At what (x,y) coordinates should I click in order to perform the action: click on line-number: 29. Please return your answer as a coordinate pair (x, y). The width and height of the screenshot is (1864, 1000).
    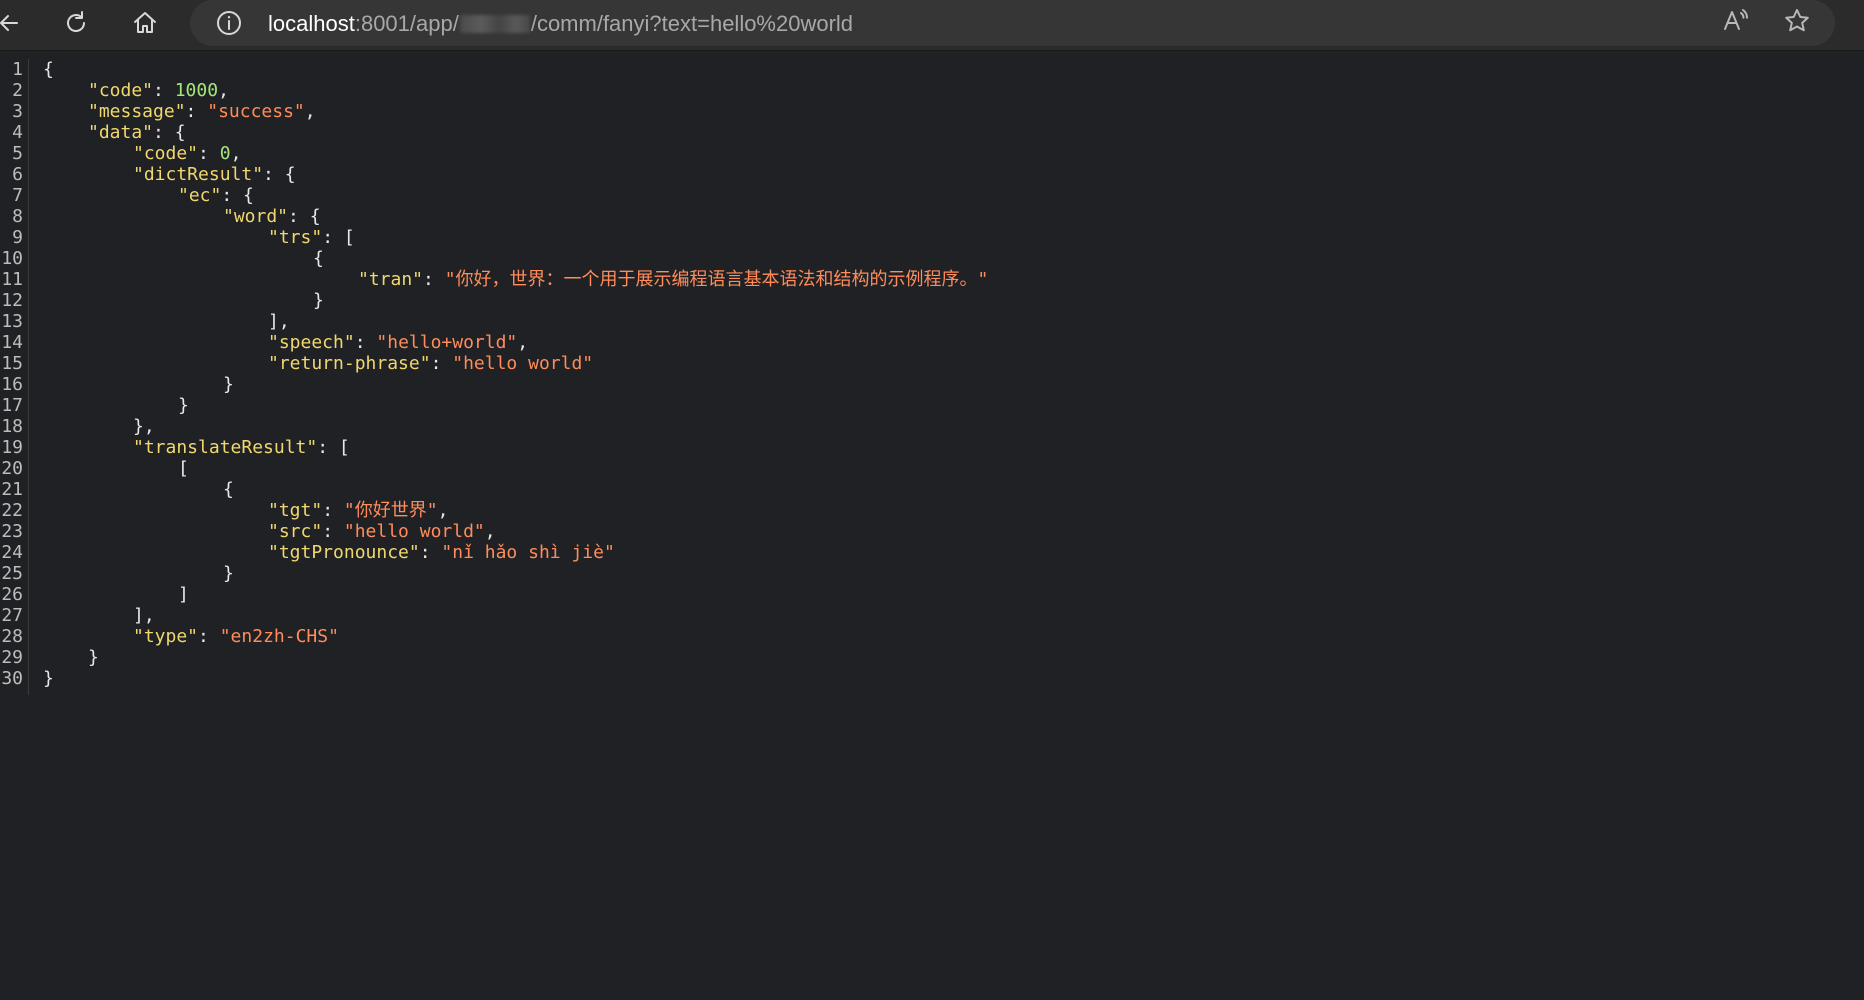
    Looking at the image, I should click on (12, 657).